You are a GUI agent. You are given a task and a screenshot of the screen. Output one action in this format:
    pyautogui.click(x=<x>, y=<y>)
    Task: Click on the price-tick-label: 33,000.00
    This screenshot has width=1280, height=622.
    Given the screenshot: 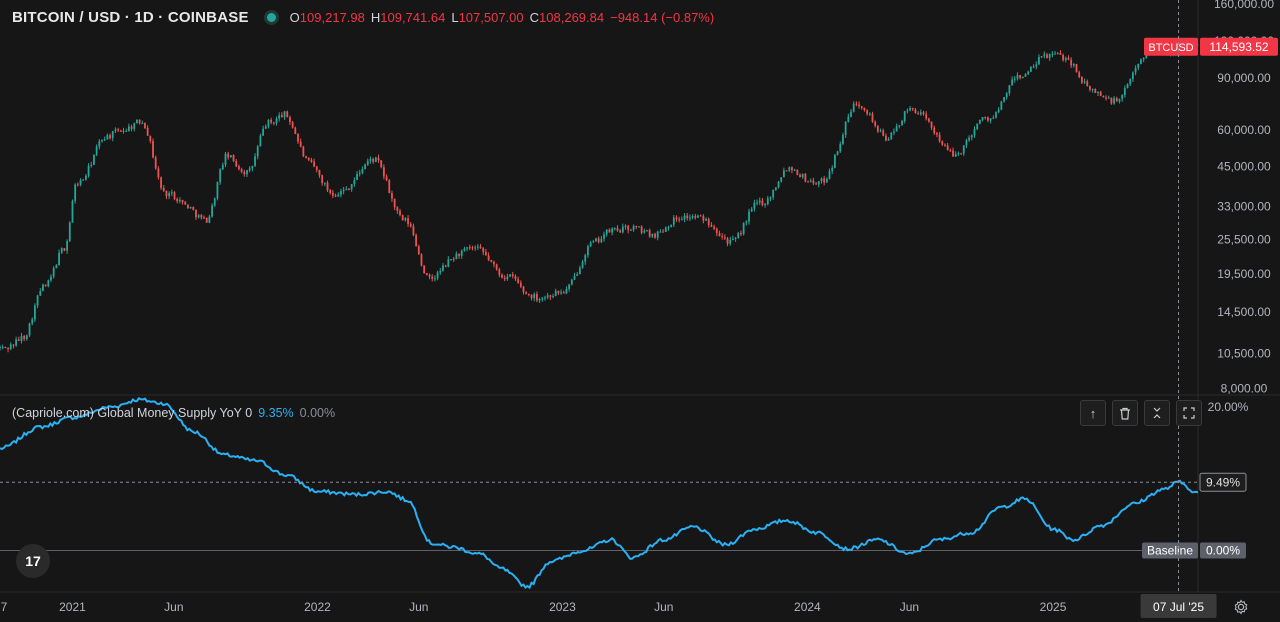 What is the action you would take?
    pyautogui.click(x=1244, y=207)
    